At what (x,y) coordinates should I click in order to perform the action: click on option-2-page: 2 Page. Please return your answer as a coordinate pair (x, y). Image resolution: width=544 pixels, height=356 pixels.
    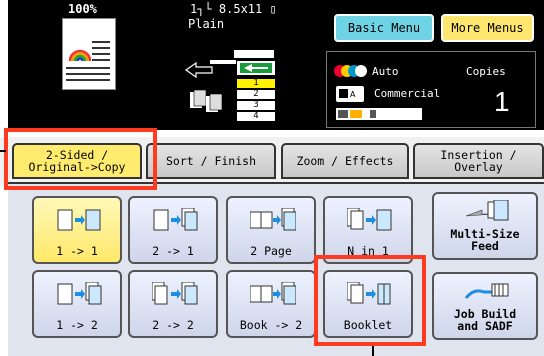
    Looking at the image, I should click on (271, 230).